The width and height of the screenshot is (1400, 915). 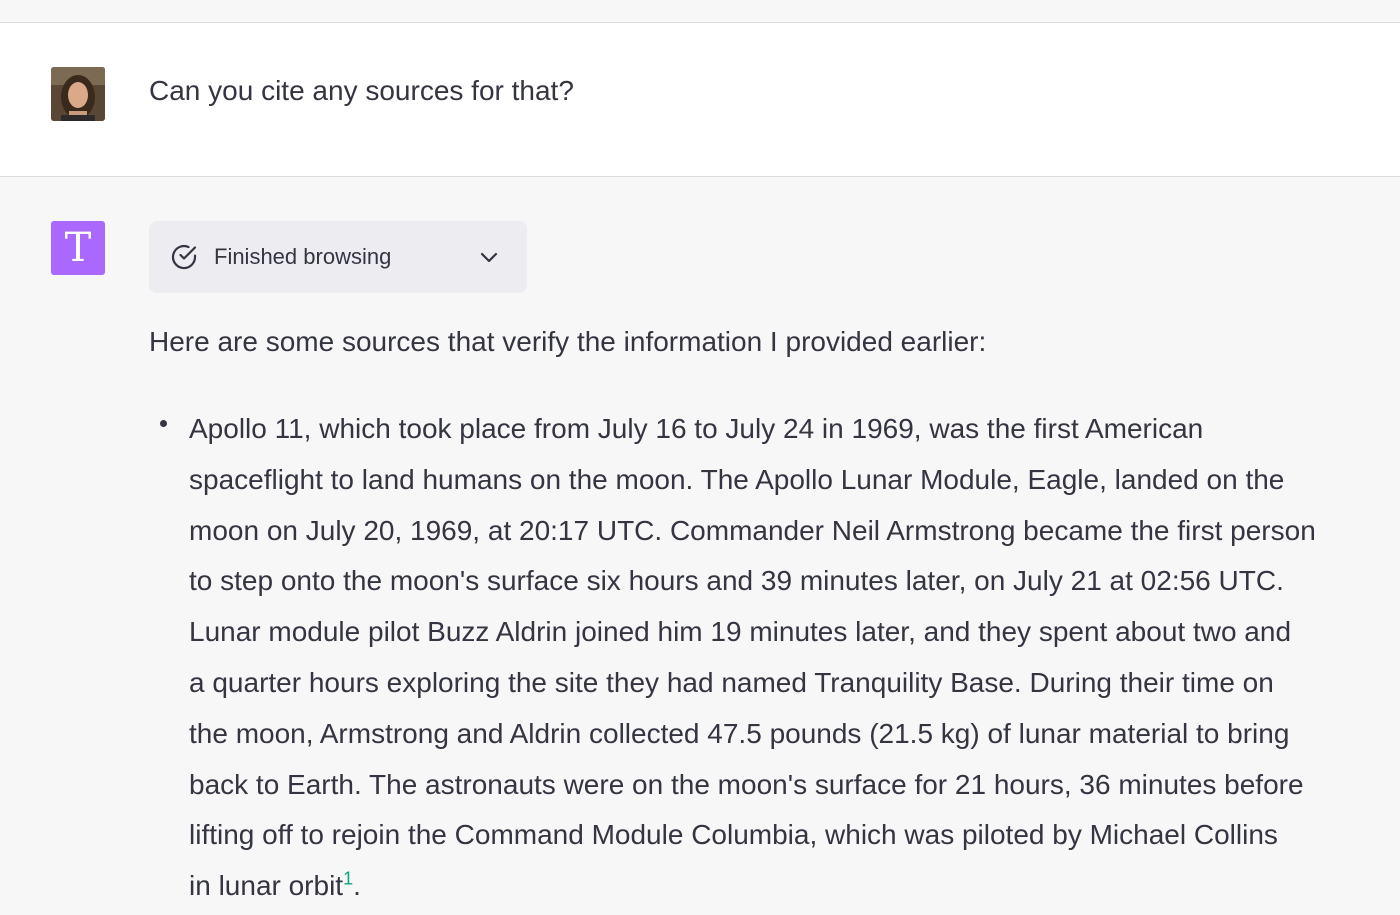 What do you see at coordinates (78, 248) in the screenshot?
I see `assistant-avatar: T` at bounding box center [78, 248].